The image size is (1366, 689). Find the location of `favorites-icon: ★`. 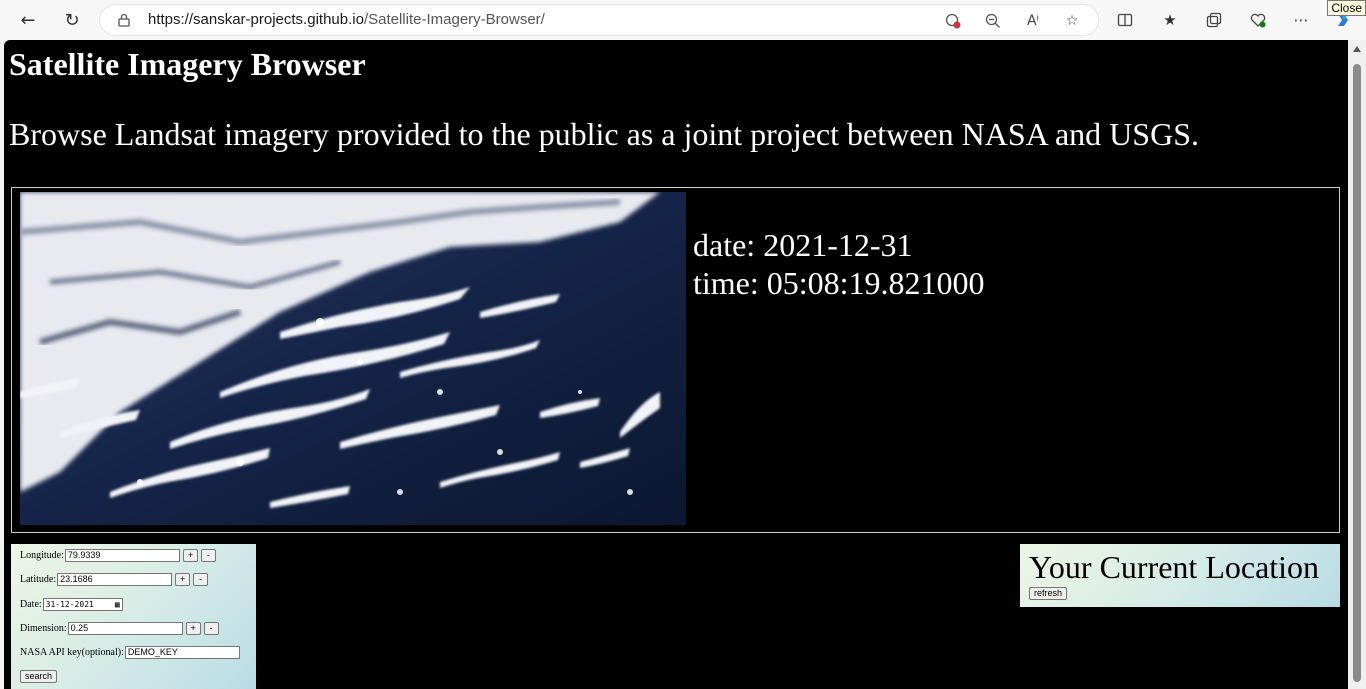

favorites-icon: ★ is located at coordinates (1170, 20).